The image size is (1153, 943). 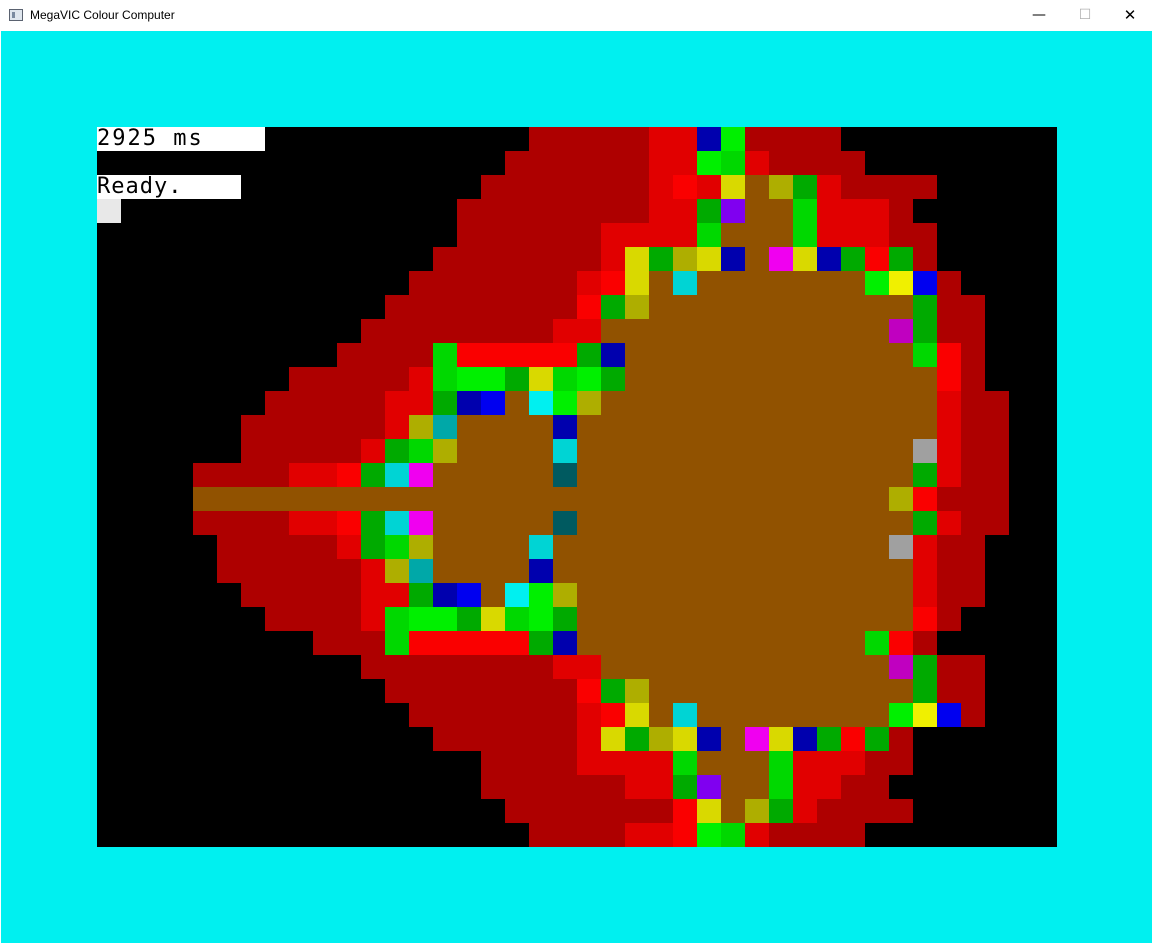 I want to click on app-window-icon, so click(x=16, y=15).